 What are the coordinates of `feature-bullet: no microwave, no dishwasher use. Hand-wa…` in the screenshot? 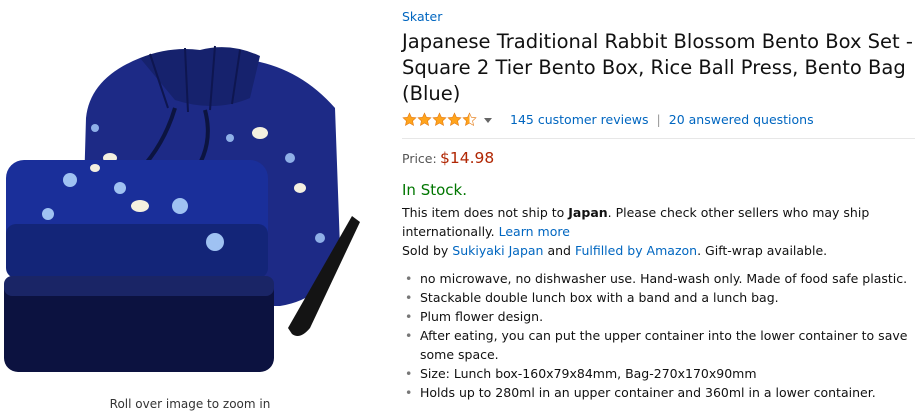 It's located at (661, 278).